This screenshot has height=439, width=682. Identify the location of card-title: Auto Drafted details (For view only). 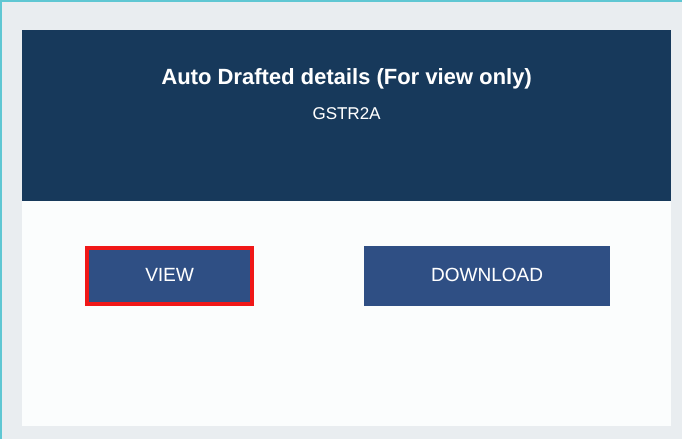
(346, 77).